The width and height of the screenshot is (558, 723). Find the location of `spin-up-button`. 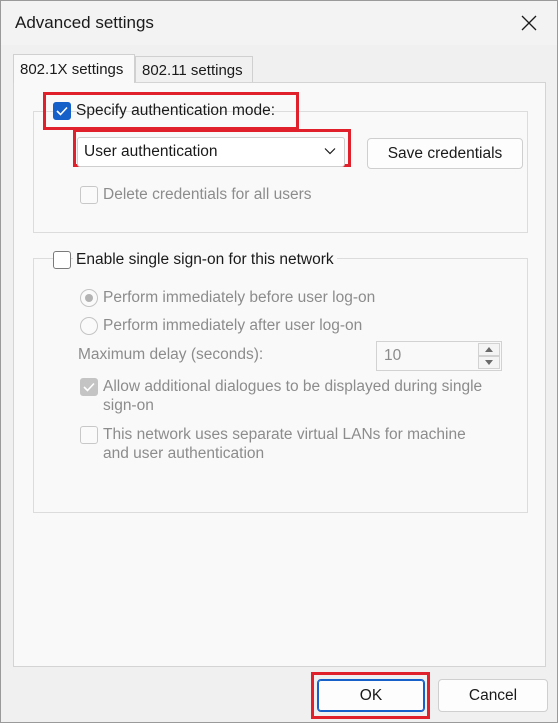

spin-up-button is located at coordinates (489, 349).